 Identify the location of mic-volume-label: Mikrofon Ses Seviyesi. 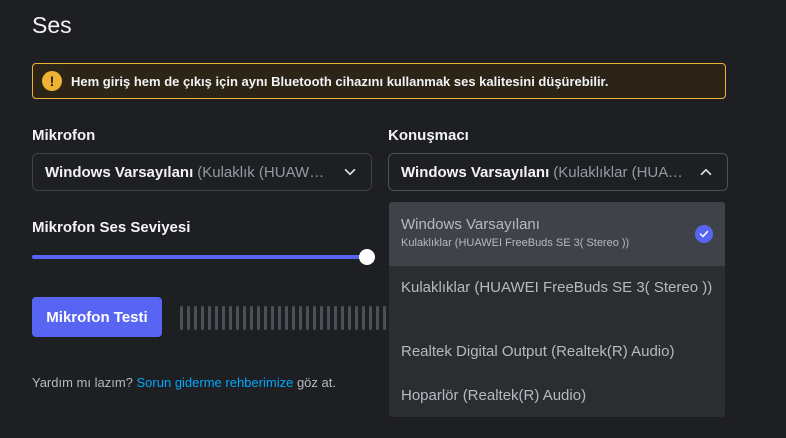
(111, 227).